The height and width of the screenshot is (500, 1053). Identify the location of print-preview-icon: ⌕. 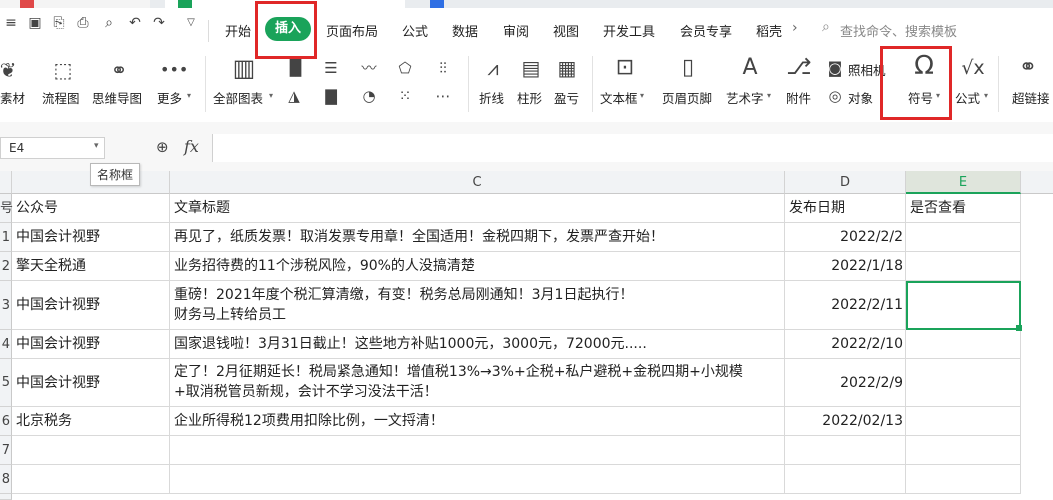
(109, 23).